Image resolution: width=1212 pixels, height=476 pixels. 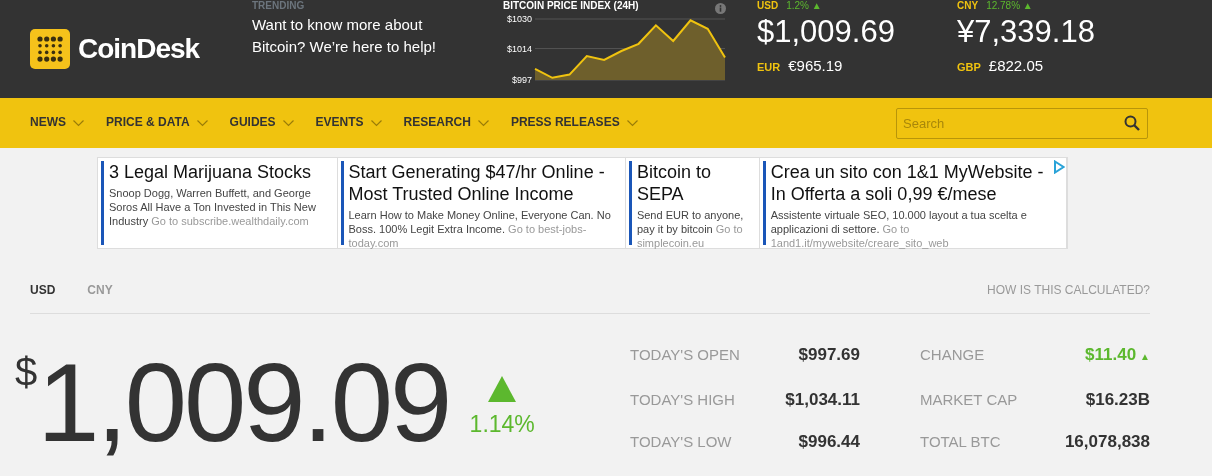 I want to click on adchoices-icon, so click(x=1059, y=167).